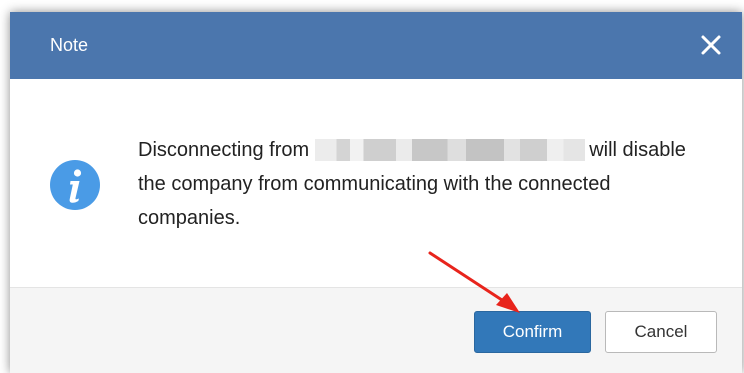 Image resolution: width=744 pixels, height=373 pixels. What do you see at coordinates (711, 45) in the screenshot?
I see `close-icon` at bounding box center [711, 45].